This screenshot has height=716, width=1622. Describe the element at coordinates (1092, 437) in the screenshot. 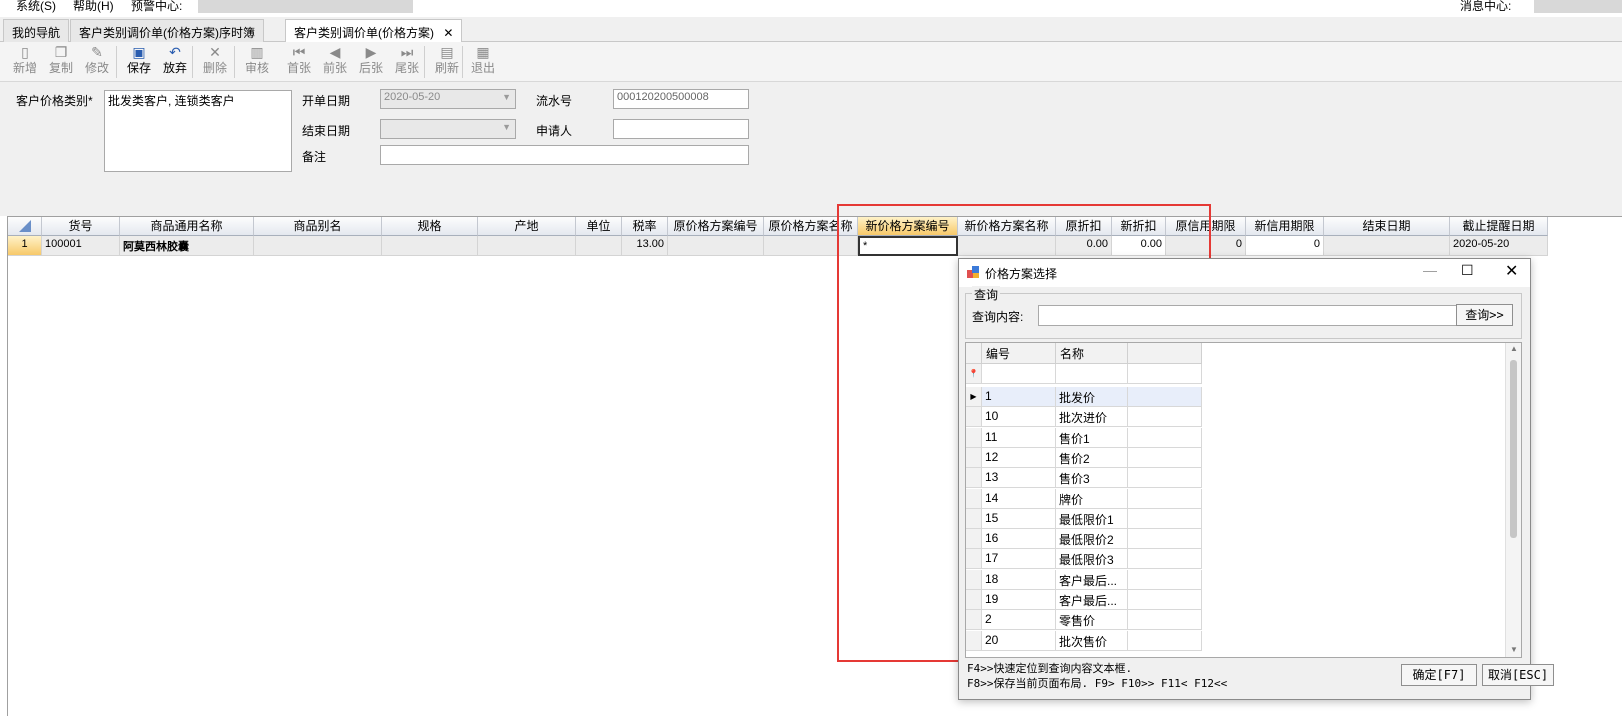

I see `list-cell-name: 售价1` at that location.